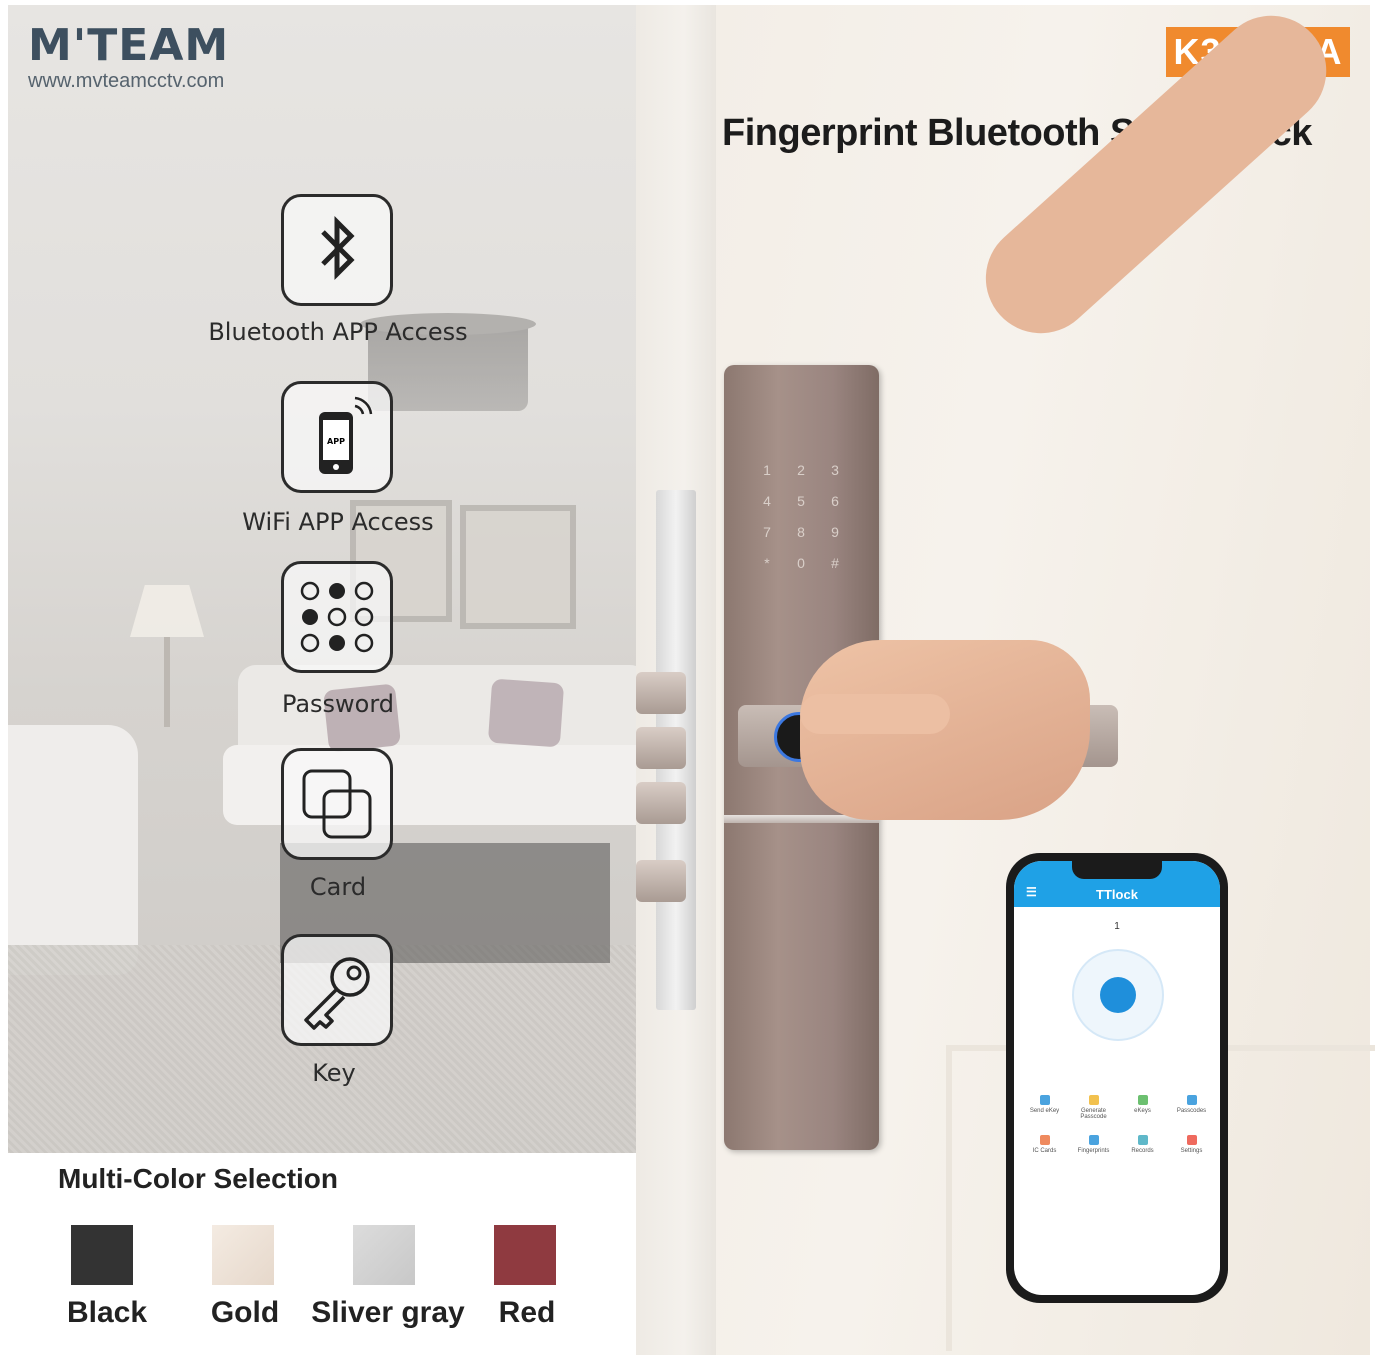 The height and width of the screenshot is (1358, 1375). Describe the element at coordinates (384, 1255) in the screenshot. I see `swatch-sliver-gray` at that location.